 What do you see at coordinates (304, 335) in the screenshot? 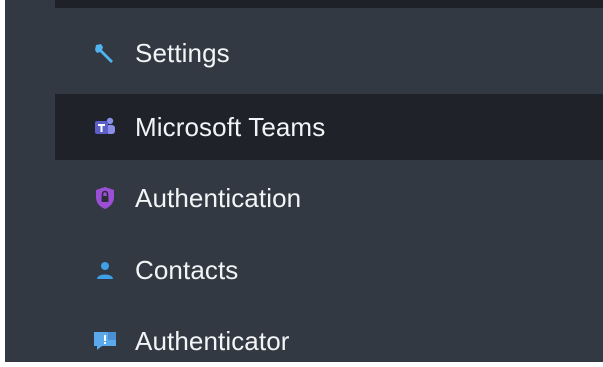
I see `sidebar-item-authenticator: Authenticator` at bounding box center [304, 335].